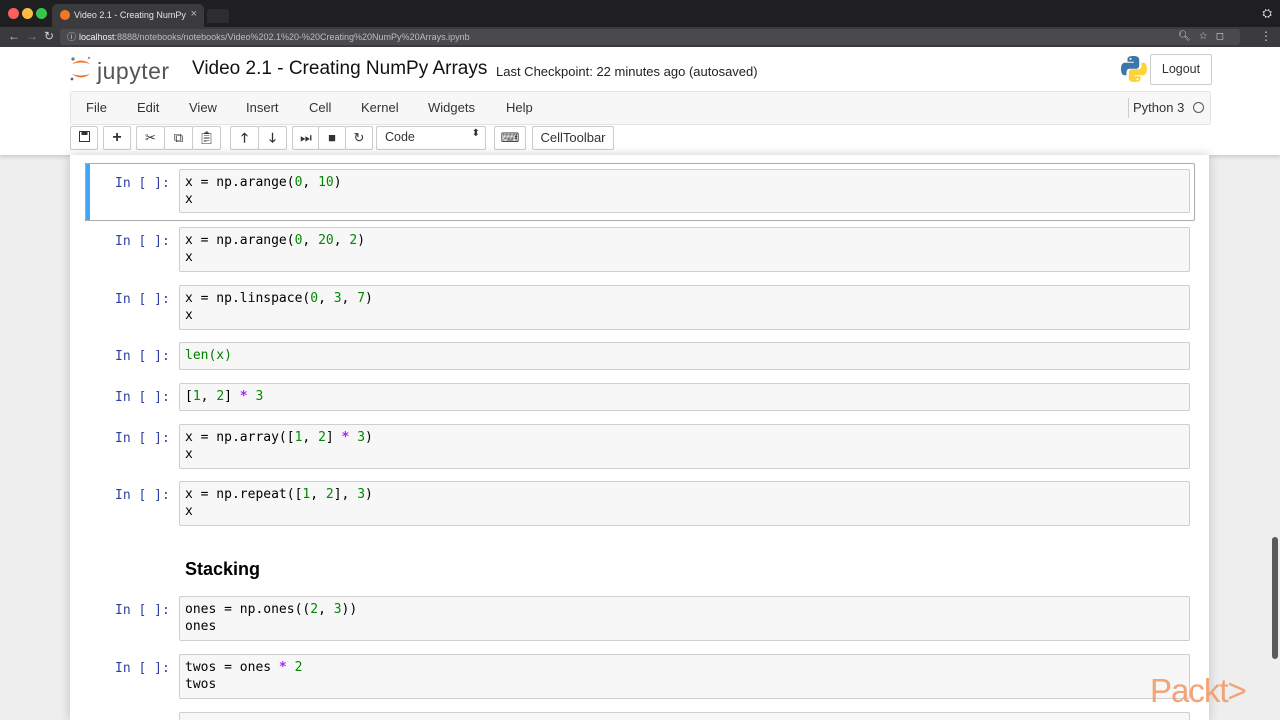 The image size is (1280, 720). I want to click on extension-icon: ◻, so click(1224, 36).